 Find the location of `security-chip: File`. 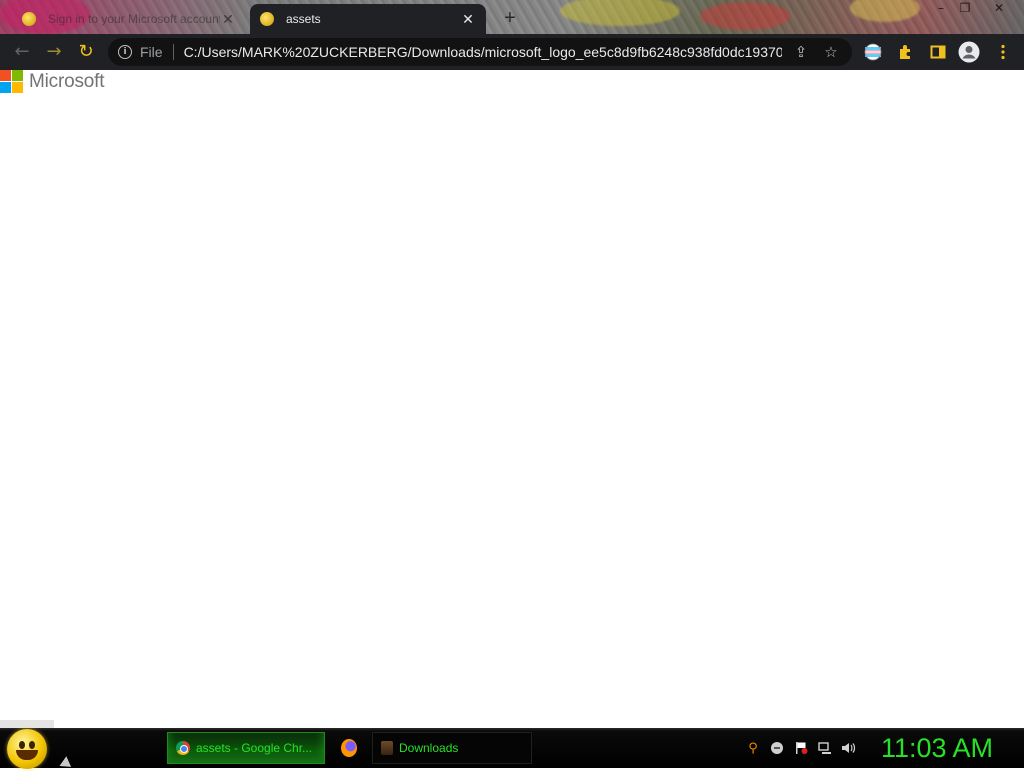

security-chip: File is located at coordinates (151, 52).